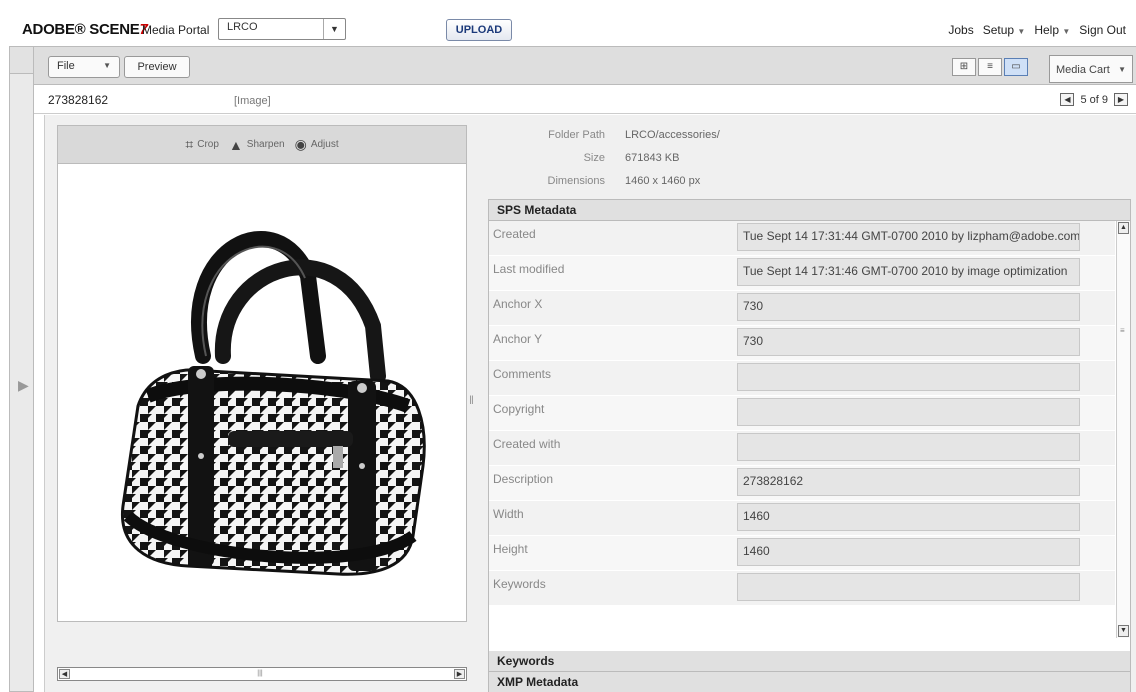 Image resolution: width=1136 pixels, height=692 pixels. Describe the element at coordinates (21, 369) in the screenshot. I see `left-panel-rail: ▶` at that location.